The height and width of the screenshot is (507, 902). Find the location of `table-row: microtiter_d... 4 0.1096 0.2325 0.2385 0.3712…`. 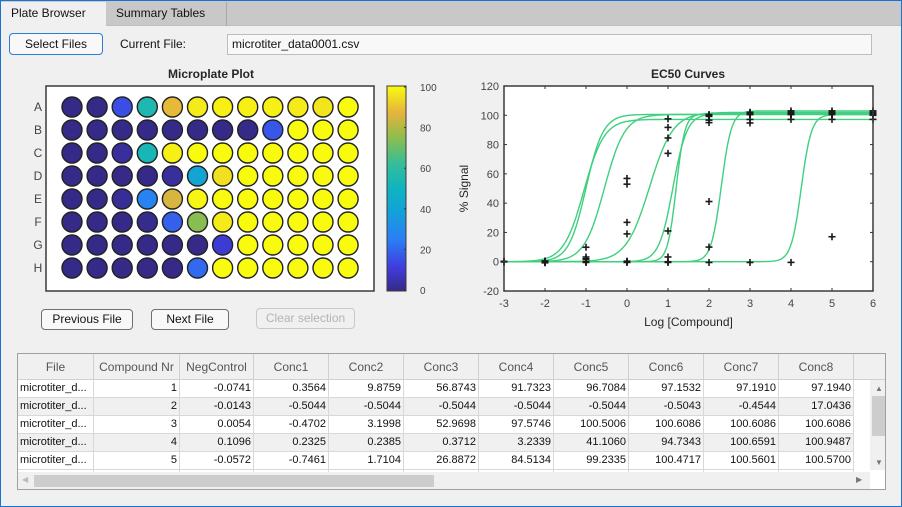

table-row: microtiter_d... 4 0.1096 0.2325 0.2385 0.3712… is located at coordinates (436, 443).